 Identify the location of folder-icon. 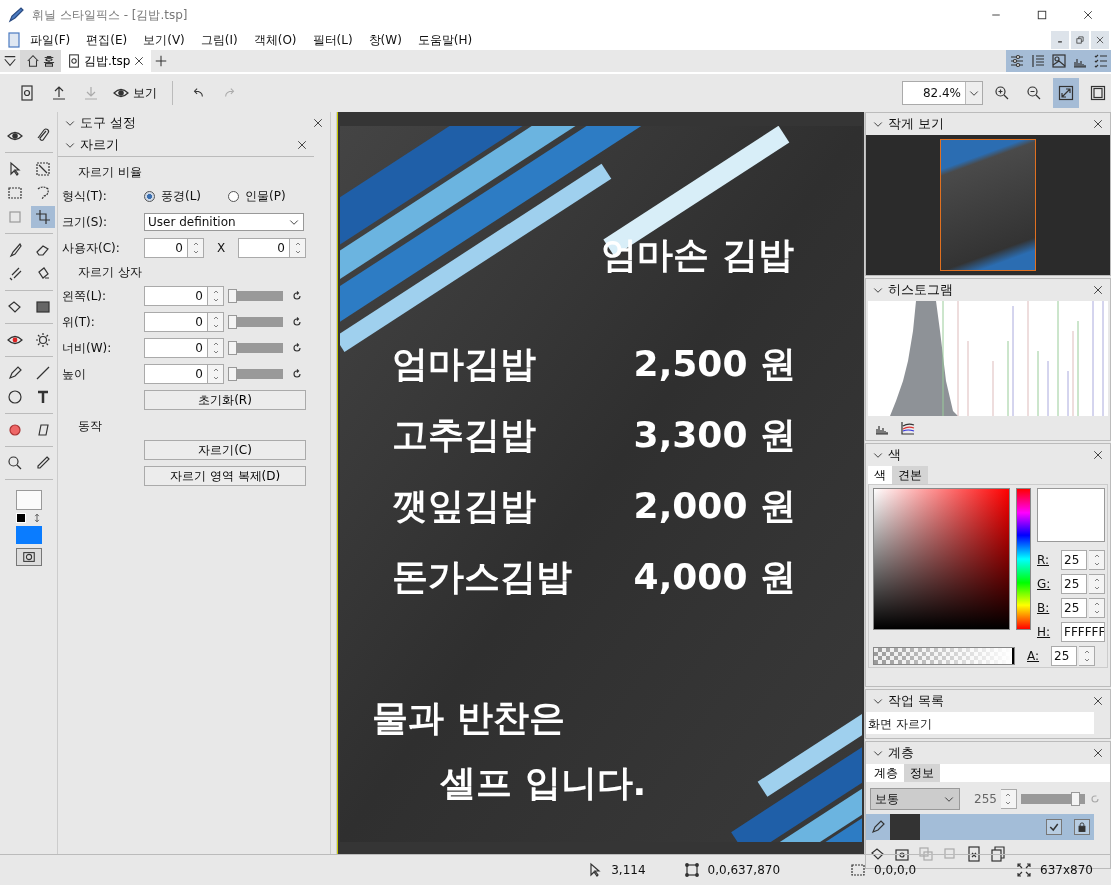
(902, 854).